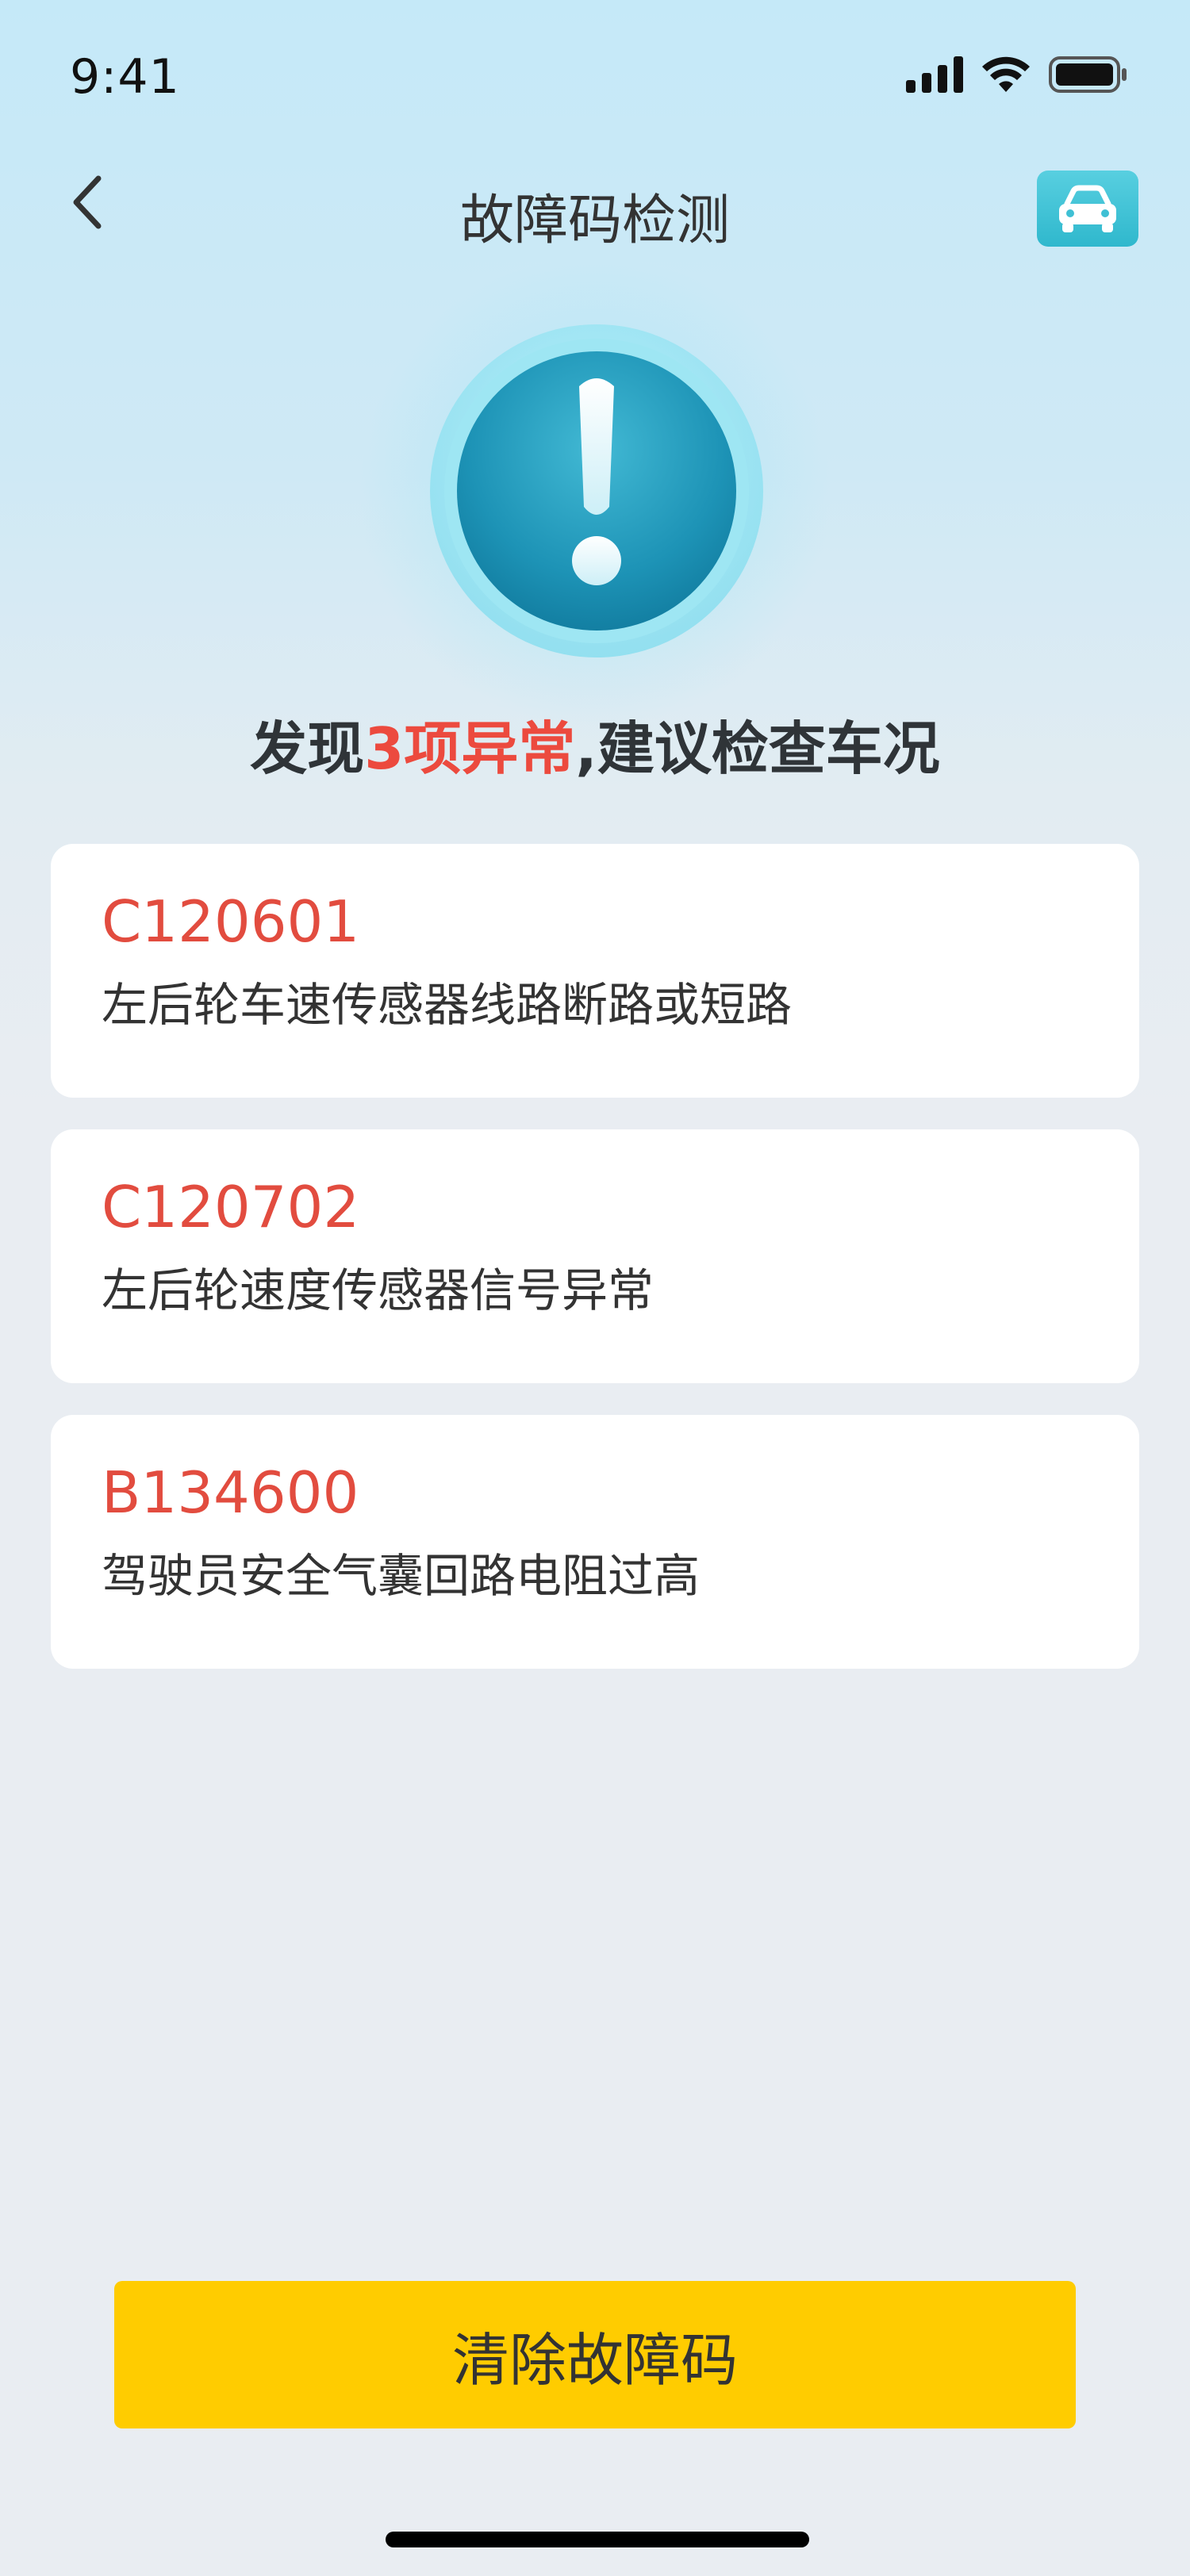 This screenshot has height=2576, width=1190. Describe the element at coordinates (231, 1207) in the screenshot. I see `fault-code: C120702` at that location.